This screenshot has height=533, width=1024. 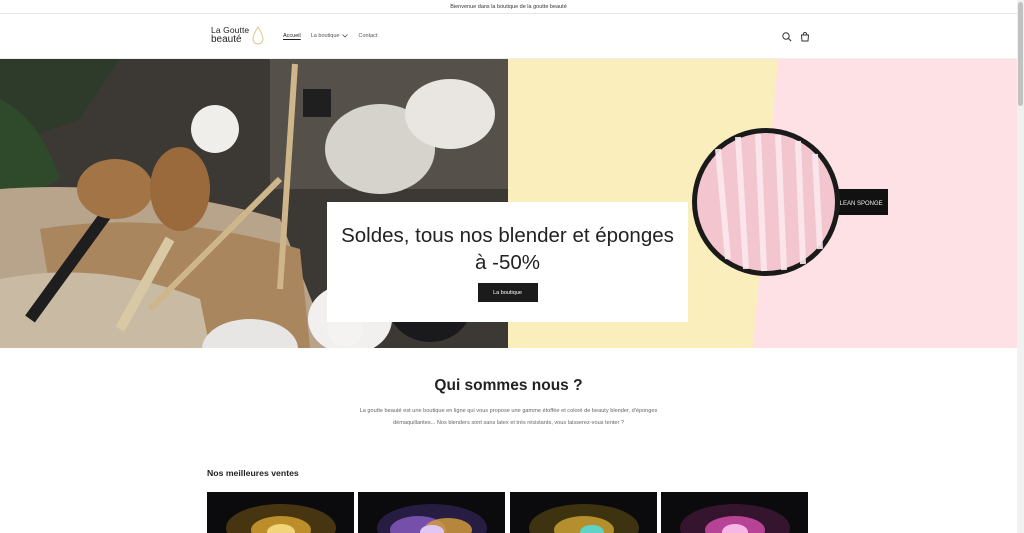 I want to click on nav-accueil: Accueil, so click(x=292, y=36).